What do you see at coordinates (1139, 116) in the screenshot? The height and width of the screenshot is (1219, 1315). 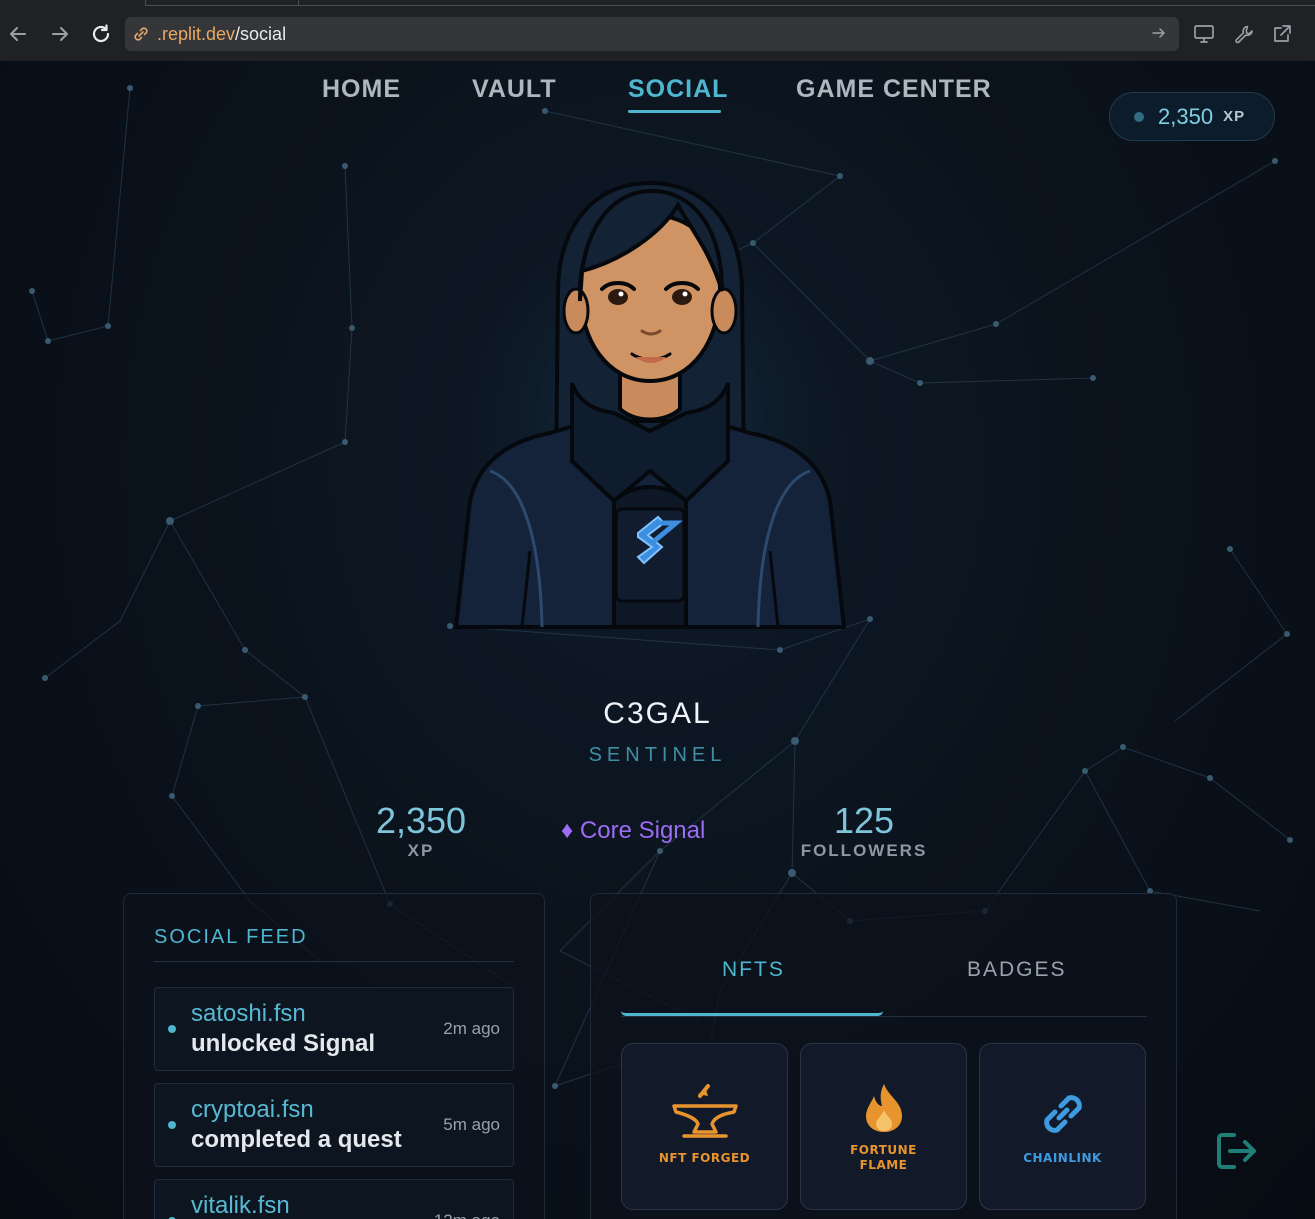 I see `xp-indicator-dot` at bounding box center [1139, 116].